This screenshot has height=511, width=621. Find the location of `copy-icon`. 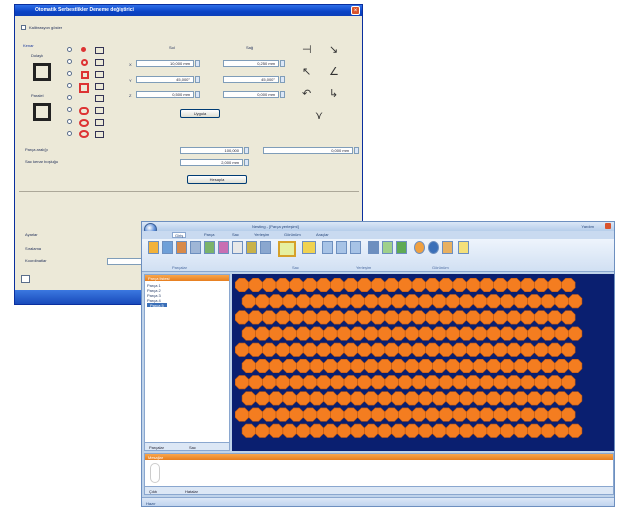

copy-icon is located at coordinates (237, 247).